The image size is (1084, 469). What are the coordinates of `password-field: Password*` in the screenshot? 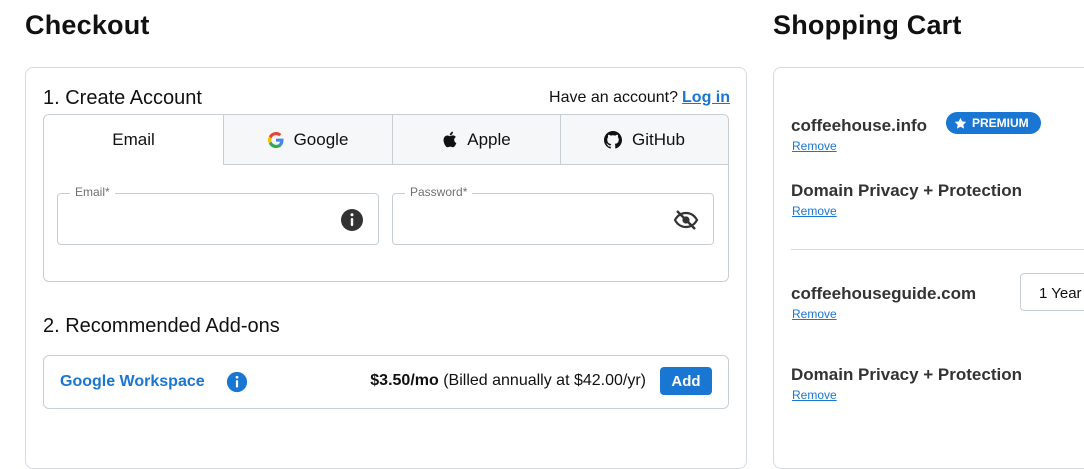 It's located at (553, 215).